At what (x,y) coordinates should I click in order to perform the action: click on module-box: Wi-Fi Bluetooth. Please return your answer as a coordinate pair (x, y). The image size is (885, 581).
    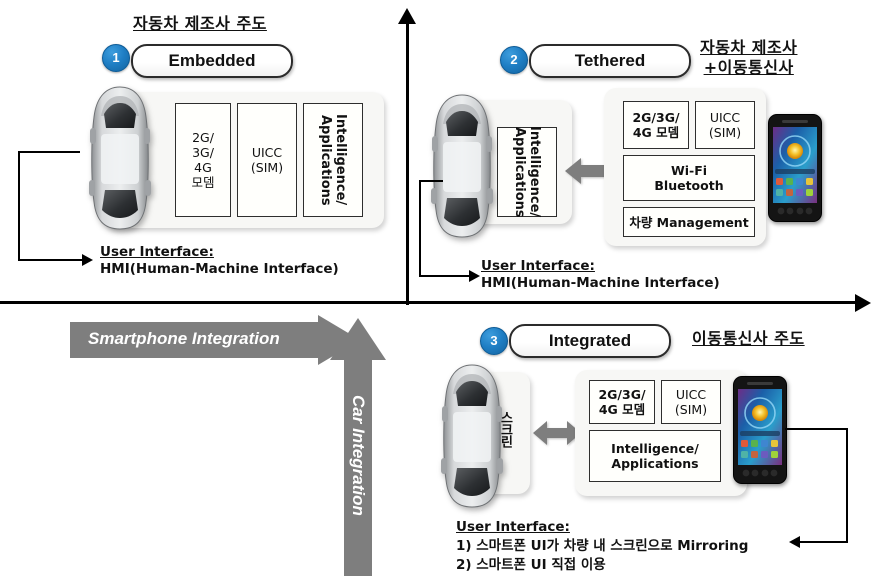
    Looking at the image, I should click on (689, 178).